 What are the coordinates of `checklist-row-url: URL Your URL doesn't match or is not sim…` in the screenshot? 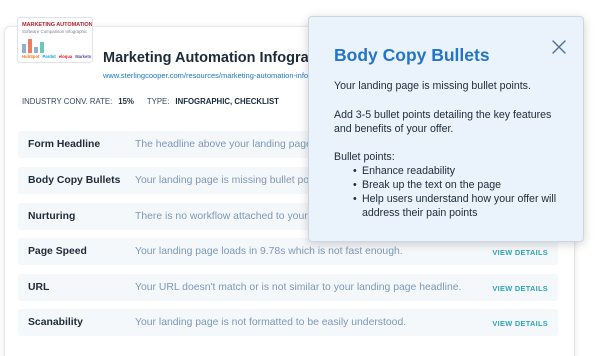 It's located at (288, 287).